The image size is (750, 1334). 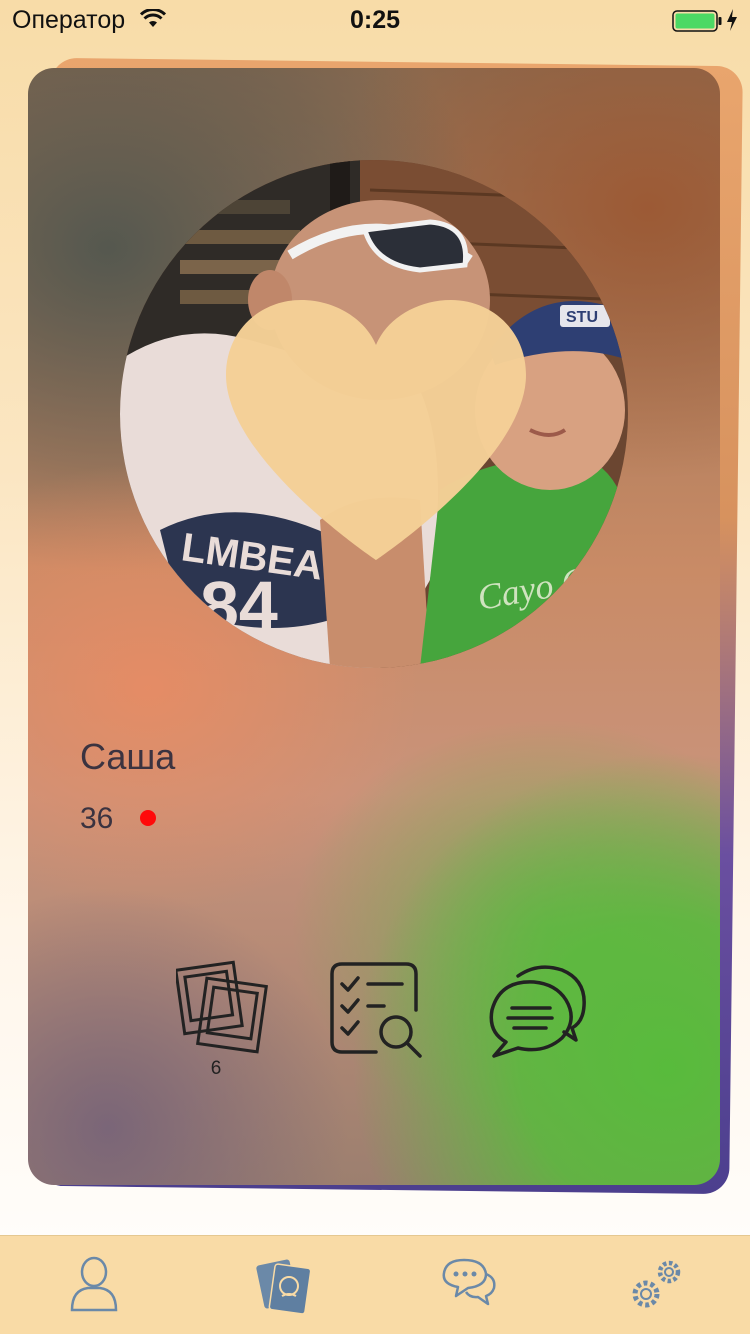 I want to click on tab-profile, so click(x=94, y=1286).